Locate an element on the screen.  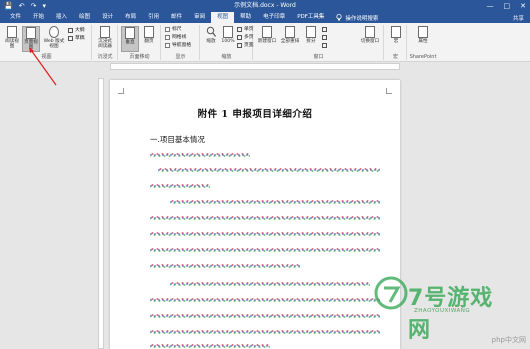
one-page-icon is located at coordinates (239, 29).